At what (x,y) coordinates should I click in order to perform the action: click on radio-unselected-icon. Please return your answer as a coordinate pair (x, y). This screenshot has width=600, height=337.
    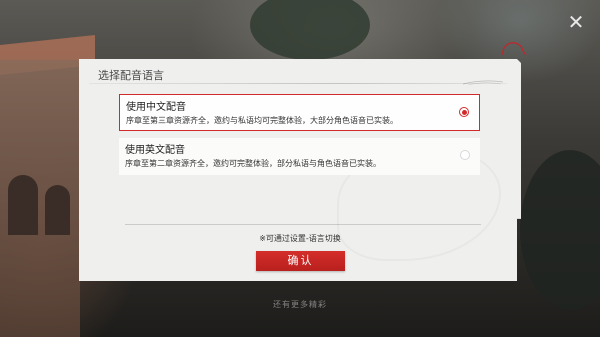
    Looking at the image, I should click on (465, 155).